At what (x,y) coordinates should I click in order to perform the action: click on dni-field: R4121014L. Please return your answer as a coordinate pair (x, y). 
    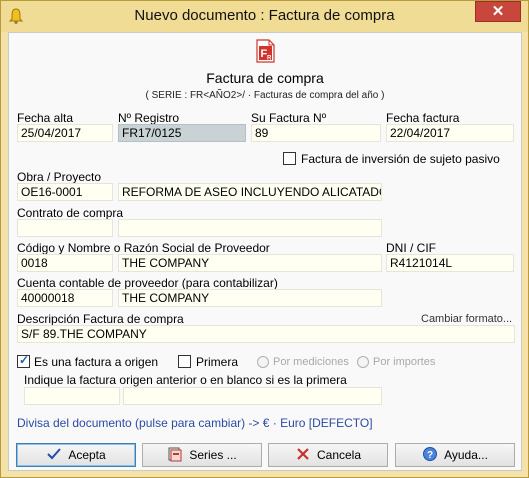
    Looking at the image, I should click on (450, 263).